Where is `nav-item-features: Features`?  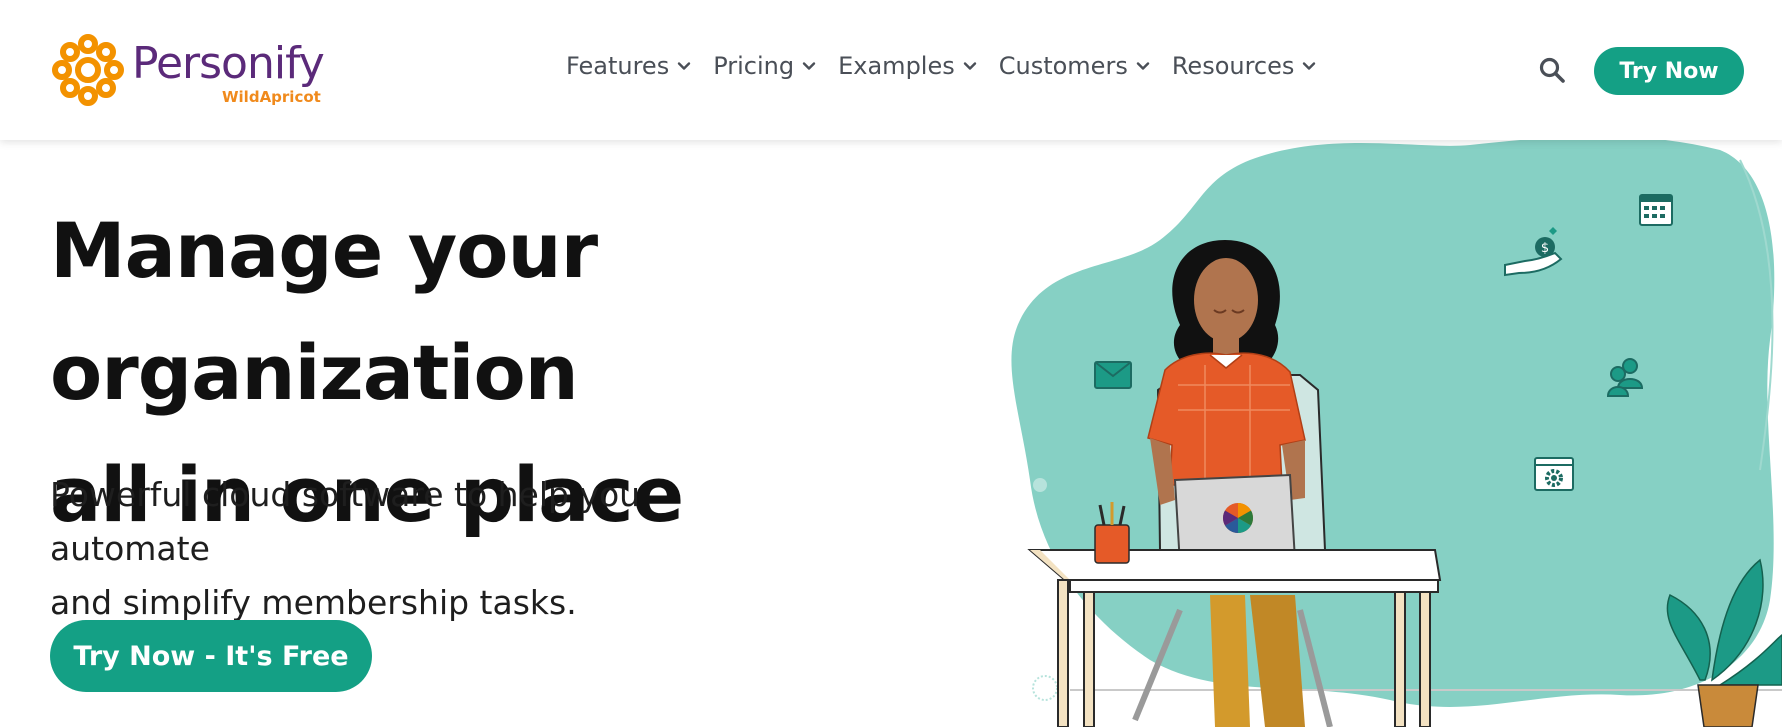
nav-item-features: Features is located at coordinates (628, 66).